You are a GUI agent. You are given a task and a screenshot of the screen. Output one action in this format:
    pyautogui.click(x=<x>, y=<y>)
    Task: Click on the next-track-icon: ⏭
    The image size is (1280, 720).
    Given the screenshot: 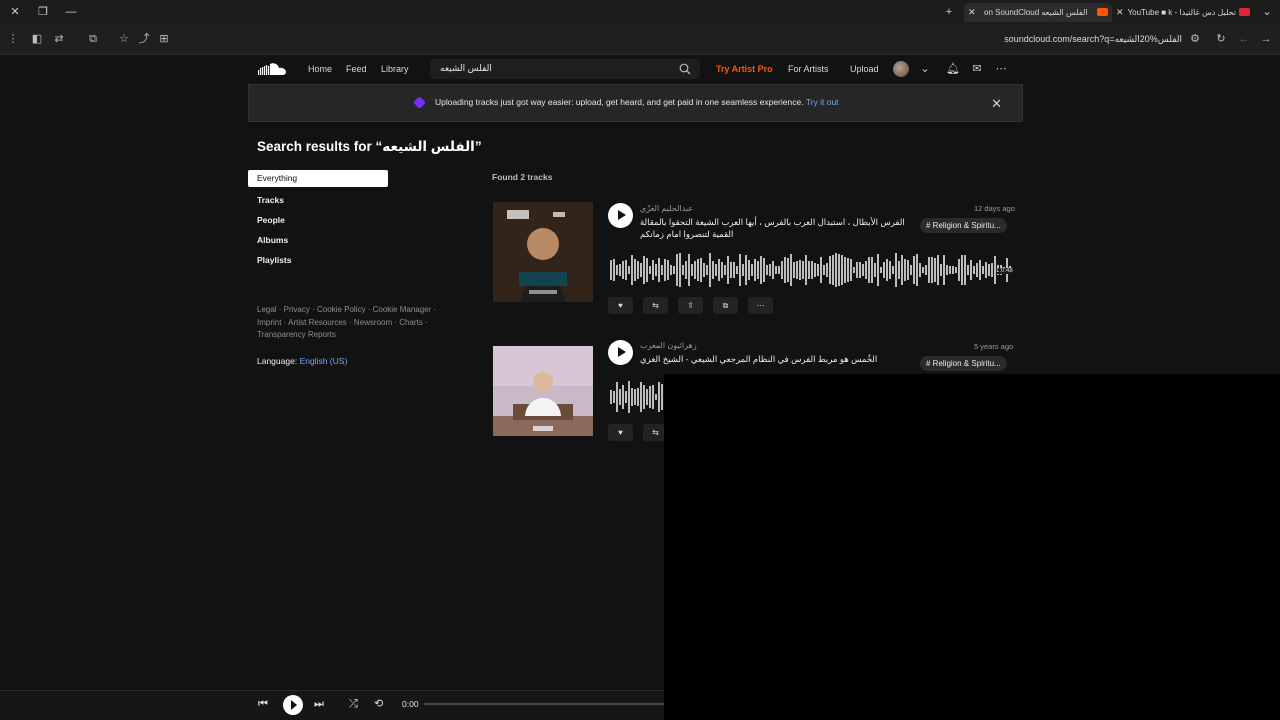 What is the action you would take?
    pyautogui.click(x=319, y=704)
    